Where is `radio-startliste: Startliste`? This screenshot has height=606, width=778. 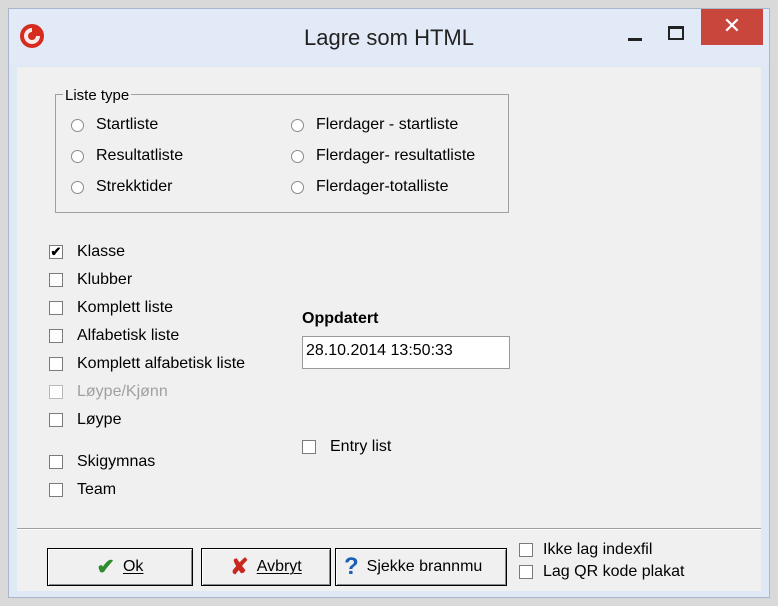 radio-startliste: Startliste is located at coordinates (114, 125).